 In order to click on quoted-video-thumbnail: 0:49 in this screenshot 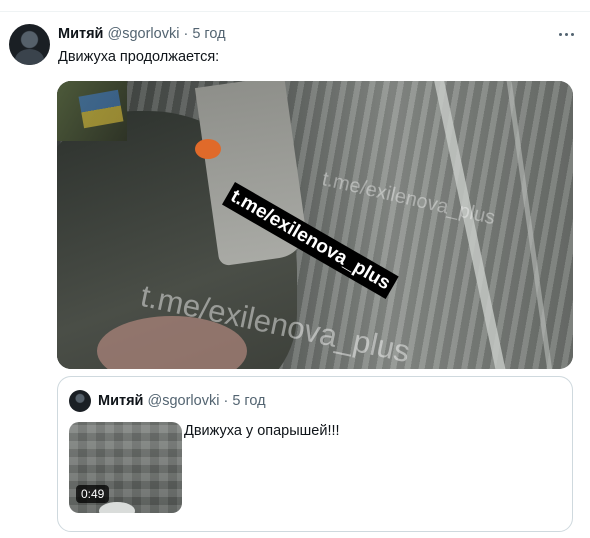, I will do `click(125, 467)`.